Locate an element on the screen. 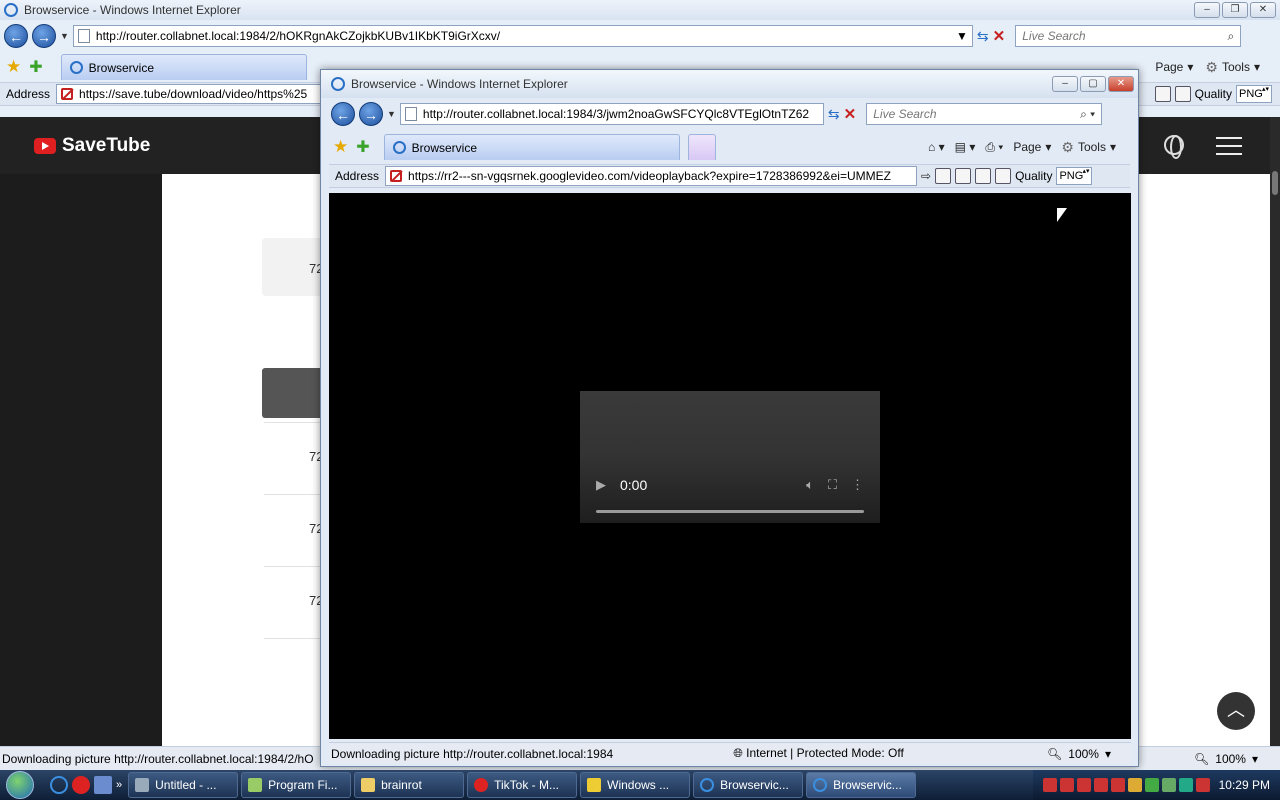 The height and width of the screenshot is (800, 1280). quick-launch: » is located at coordinates (86, 785).